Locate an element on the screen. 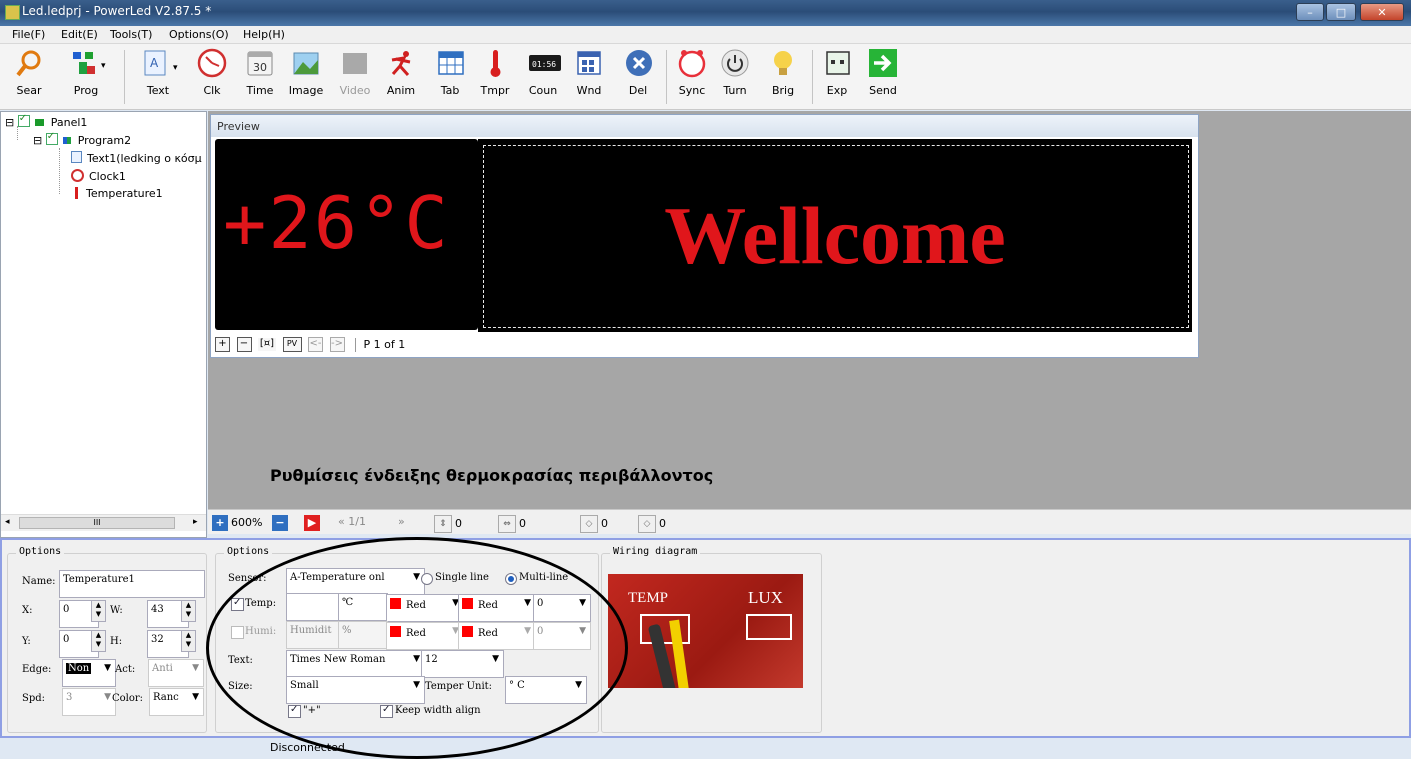  h-label: H: is located at coordinates (116, 641).